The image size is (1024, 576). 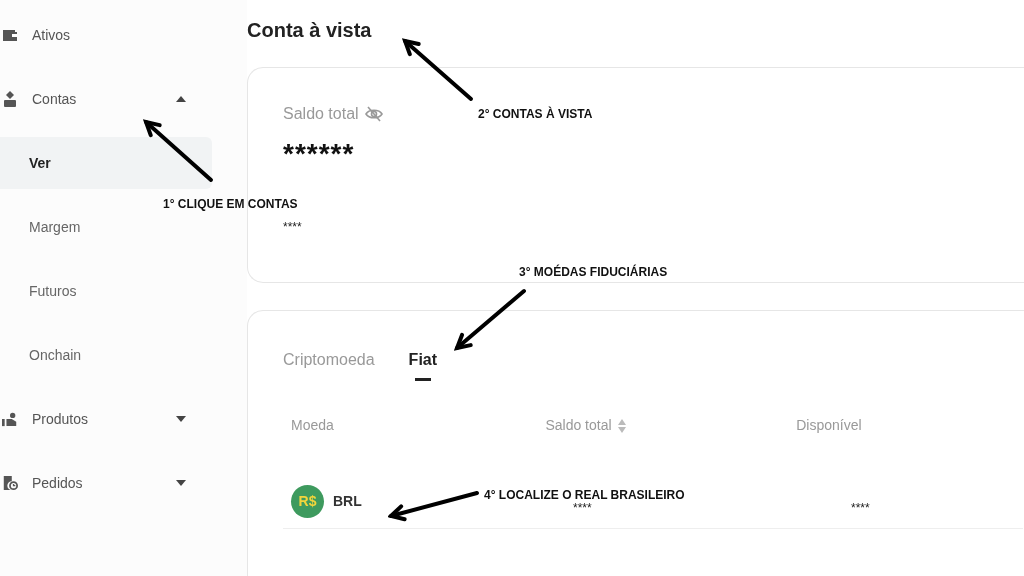 What do you see at coordinates (106, 163) in the screenshot?
I see `sidebar-subitem: Ver` at bounding box center [106, 163].